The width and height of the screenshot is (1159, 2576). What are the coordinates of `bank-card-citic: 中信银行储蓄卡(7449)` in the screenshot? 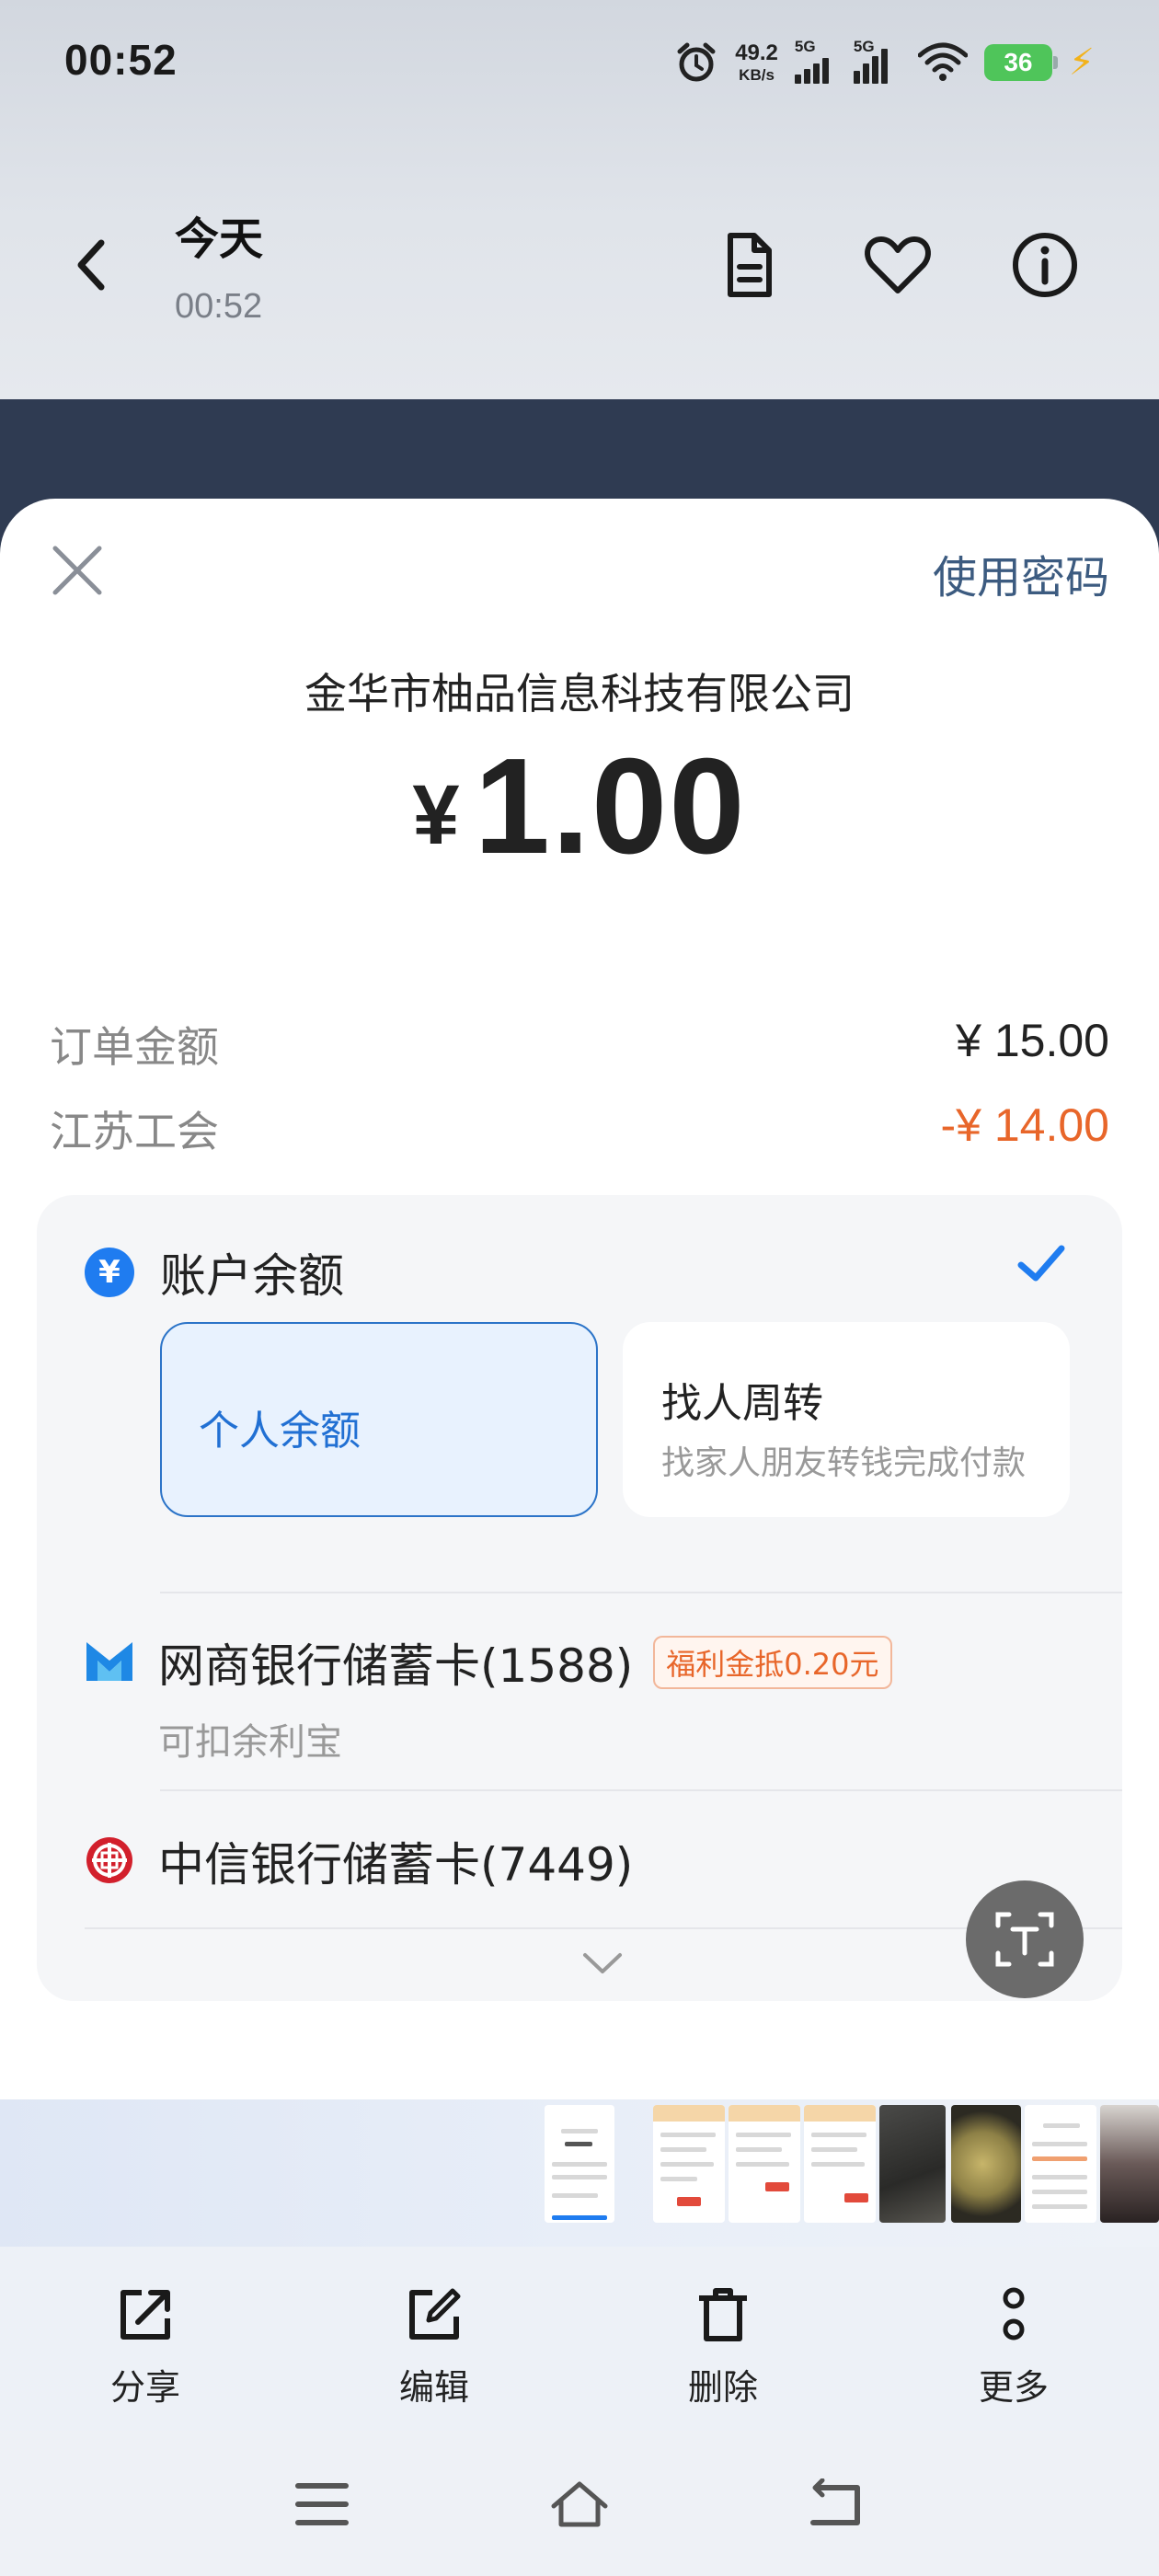 It's located at (359, 1861).